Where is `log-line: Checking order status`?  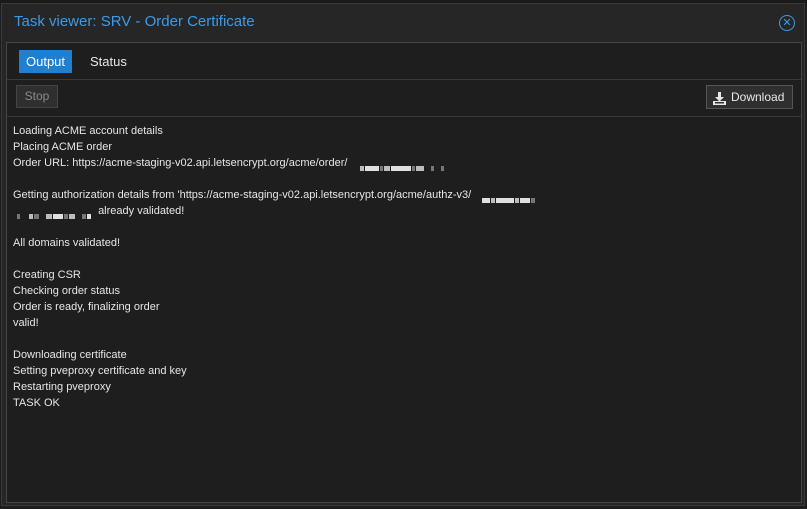
log-line: Checking order status is located at coordinates (66, 291).